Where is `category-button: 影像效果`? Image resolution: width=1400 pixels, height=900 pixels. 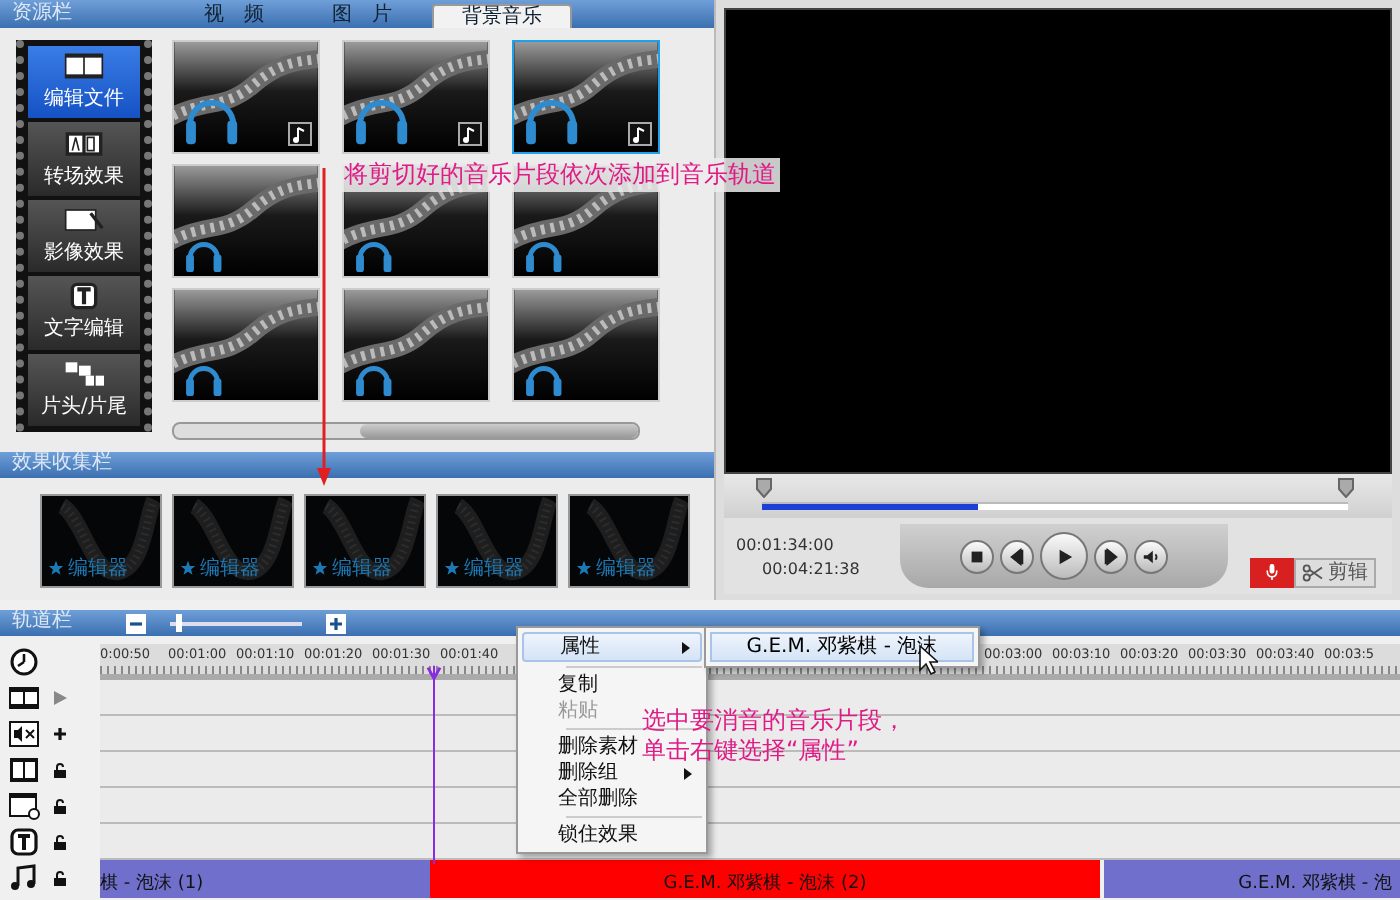
category-button: 影像效果 is located at coordinates (84, 236).